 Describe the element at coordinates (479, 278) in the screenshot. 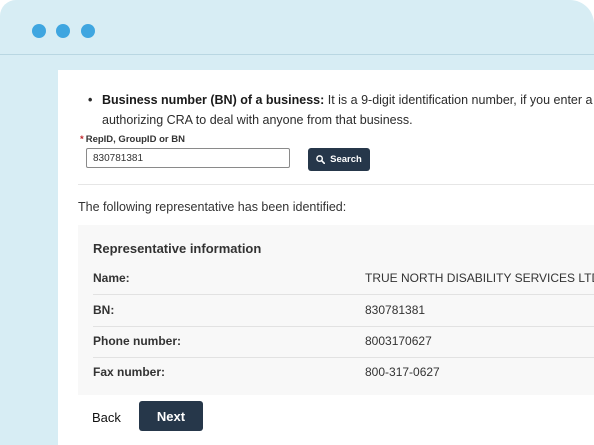

I see `info-value: TRUE NORTH DISABILITY SERVICES LTD.` at that location.